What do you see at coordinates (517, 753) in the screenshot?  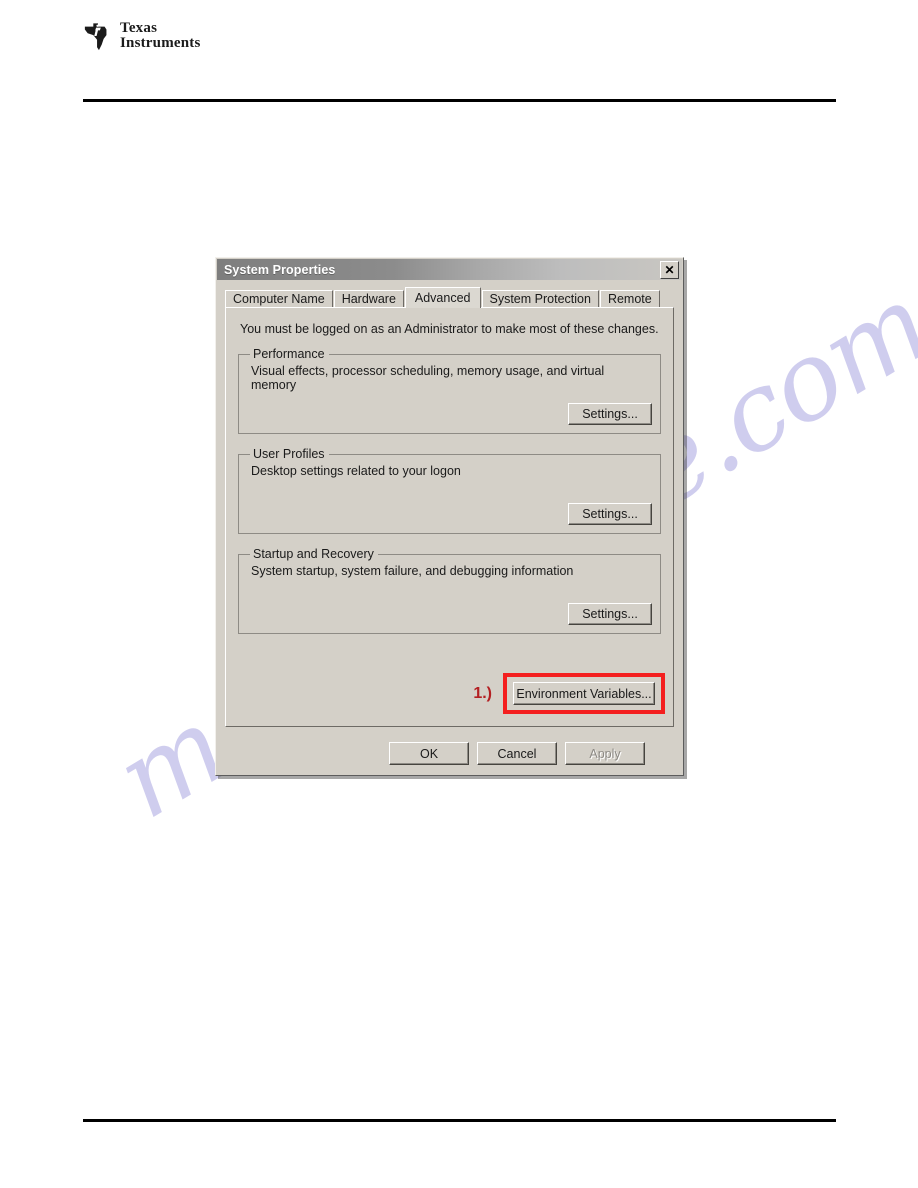 I see `cancel-button: Cancel` at bounding box center [517, 753].